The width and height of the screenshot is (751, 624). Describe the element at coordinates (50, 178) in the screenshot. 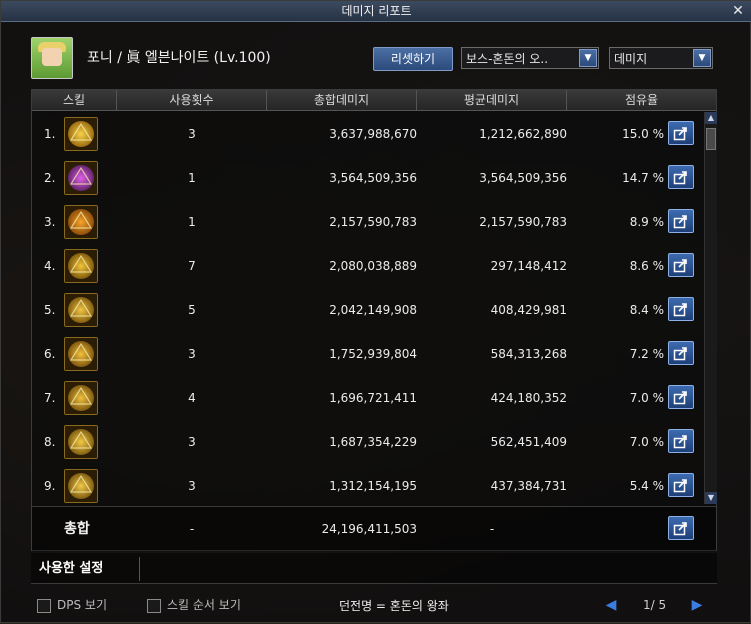

I see `row-rank: 2.` at that location.